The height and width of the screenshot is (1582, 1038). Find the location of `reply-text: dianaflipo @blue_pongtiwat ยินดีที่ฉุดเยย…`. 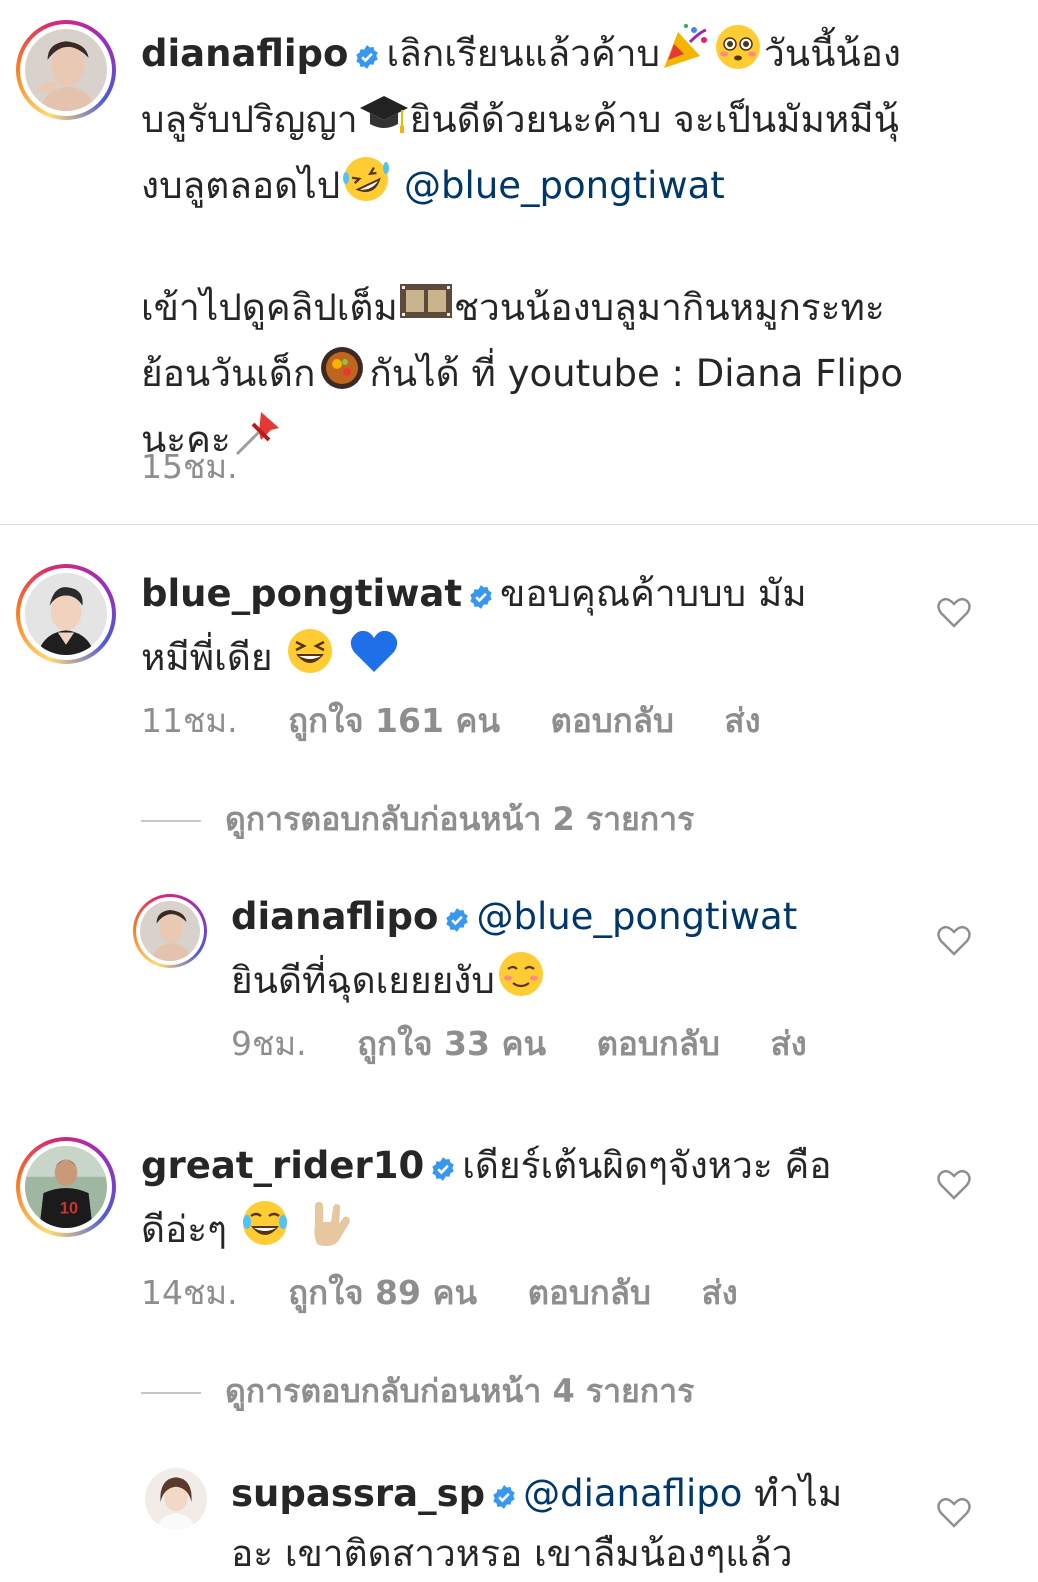

reply-text: dianaflipo @blue_pongtiwat ยินดีที่ฉุดเยย… is located at coordinates (581, 952).